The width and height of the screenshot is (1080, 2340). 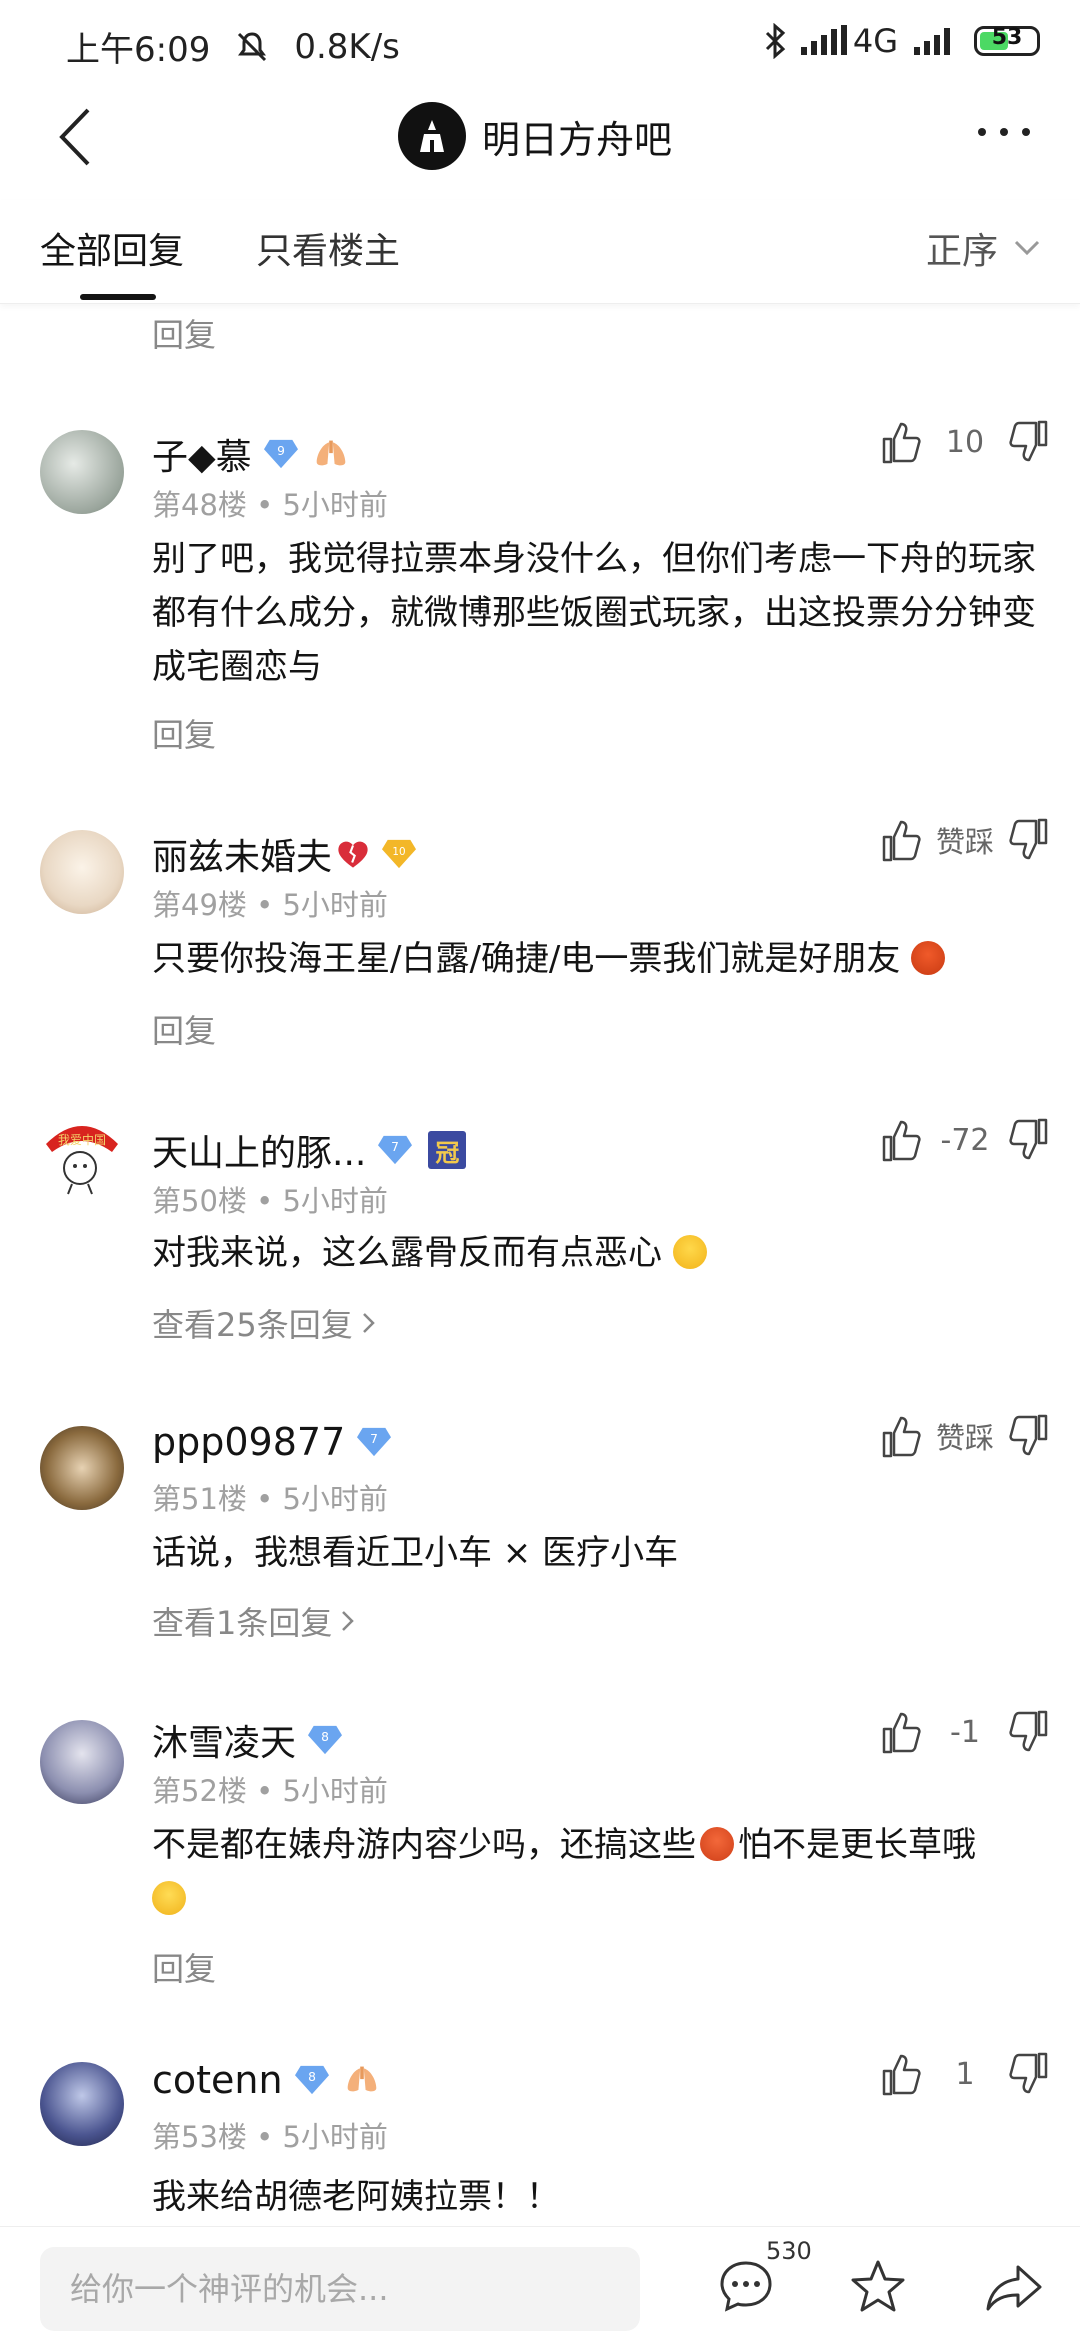 I want to click on vote-group: 1, so click(x=965, y=2074).